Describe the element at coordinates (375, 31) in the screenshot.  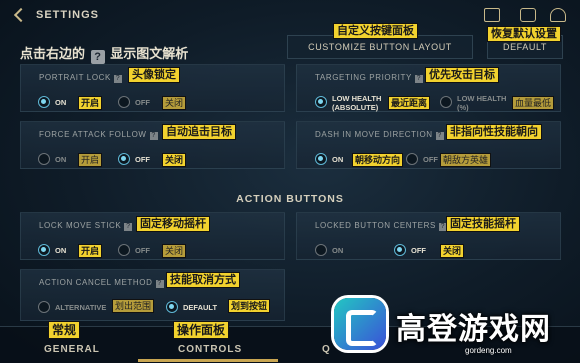
I see `customize-annotation: 自定义按键面板` at that location.